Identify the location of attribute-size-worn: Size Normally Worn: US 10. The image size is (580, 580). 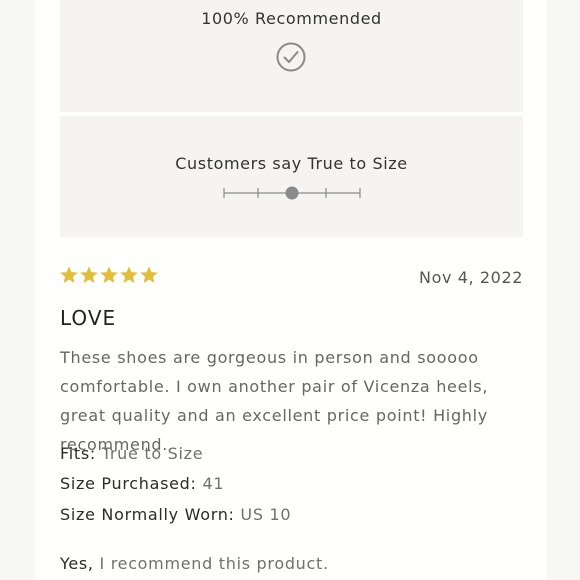
(175, 514).